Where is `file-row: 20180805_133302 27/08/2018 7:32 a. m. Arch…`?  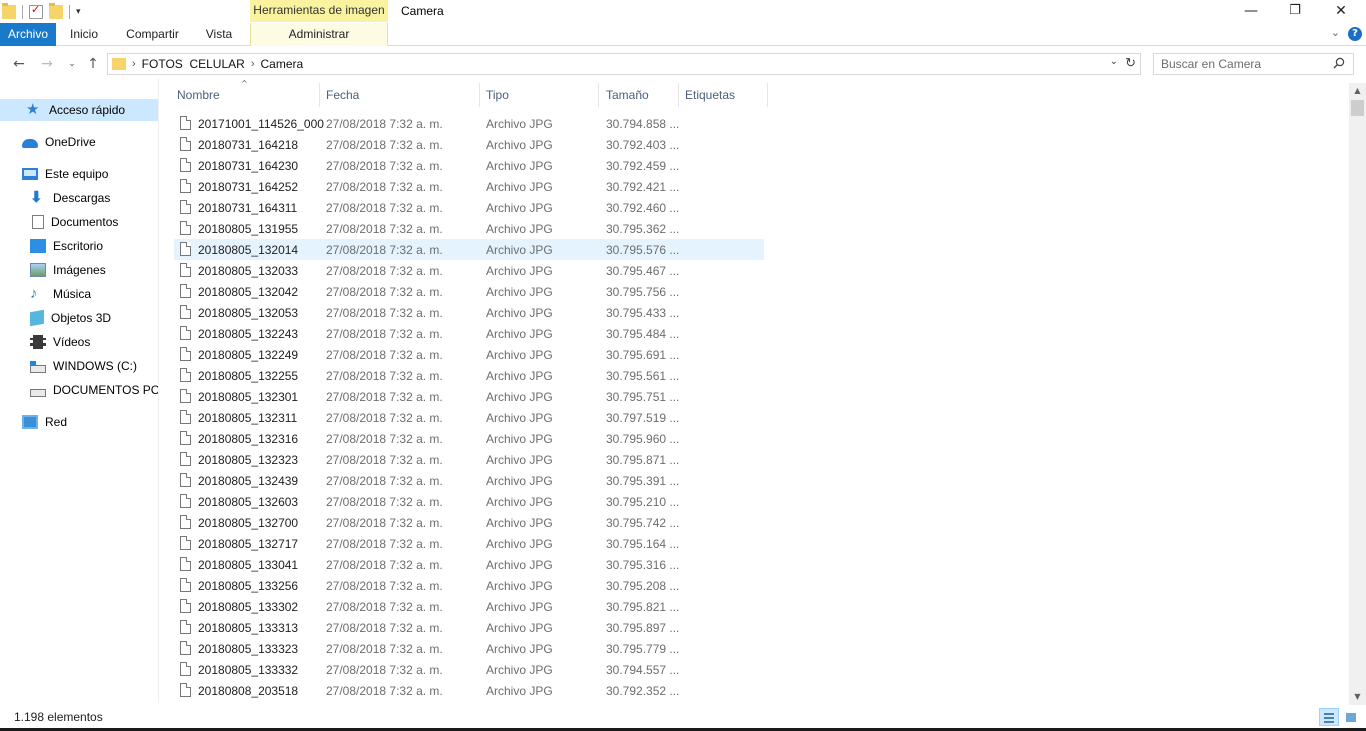
file-row: 20180805_133302 27/08/2018 7:32 a. m. Arch… is located at coordinates (469, 606).